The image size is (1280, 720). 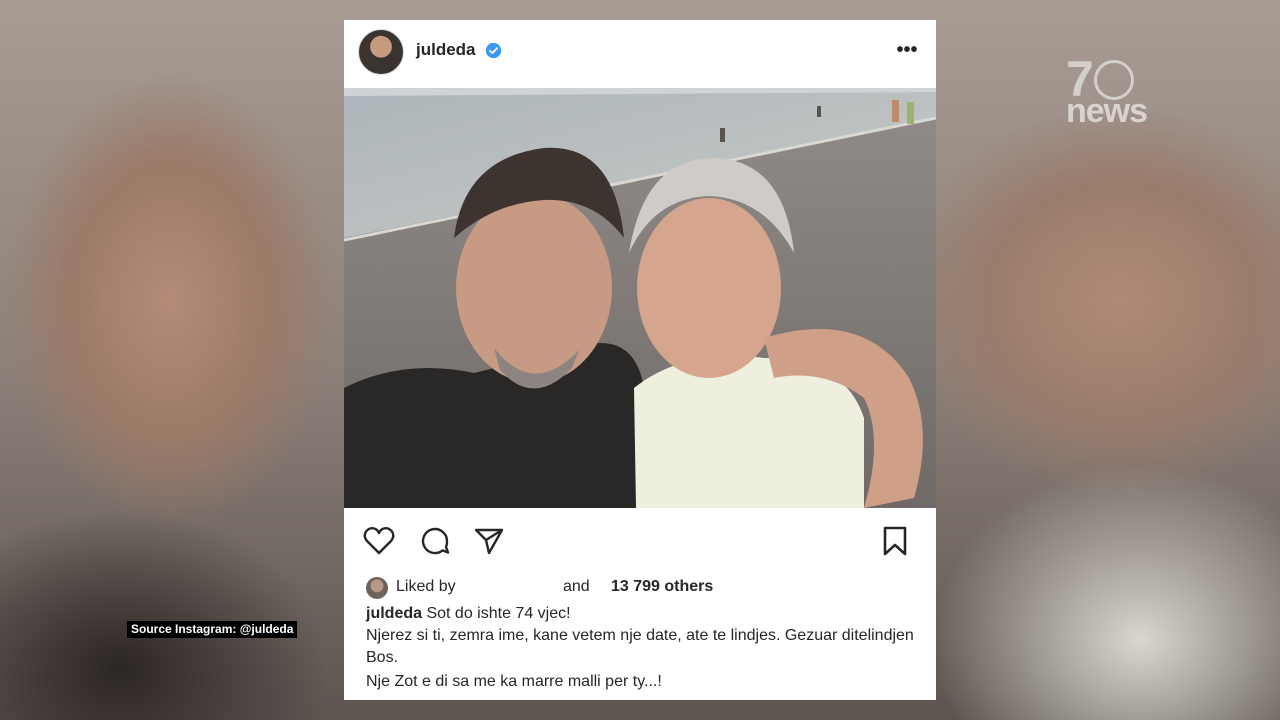 I want to click on likes-row: Liked by and 13 799 others, so click(x=646, y=588).